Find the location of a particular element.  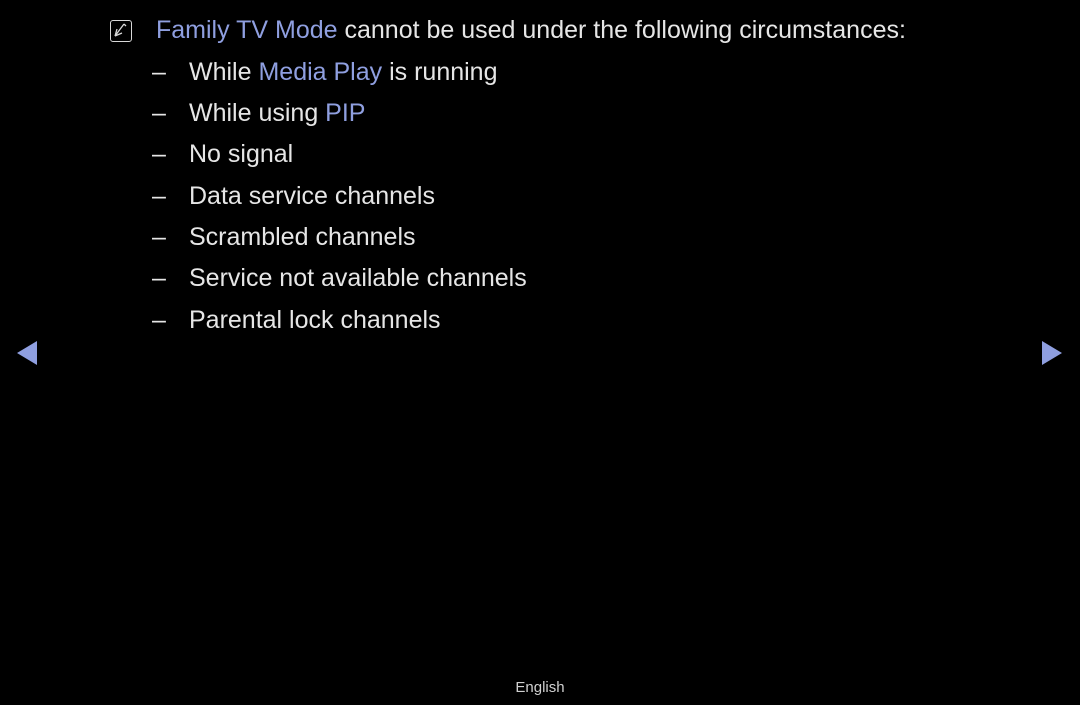

item-highlight: PIP is located at coordinates (345, 113).